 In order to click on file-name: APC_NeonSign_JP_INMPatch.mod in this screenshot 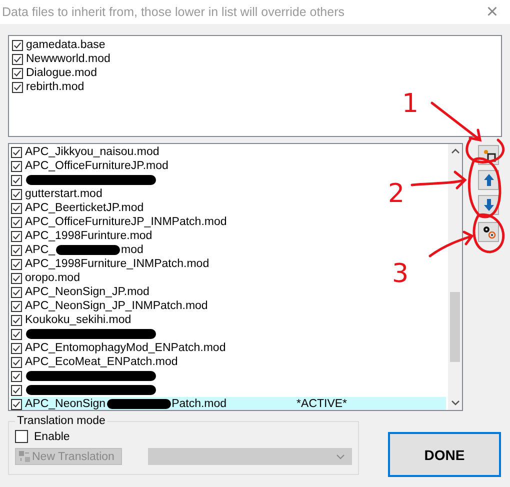, I will do `click(116, 306)`.